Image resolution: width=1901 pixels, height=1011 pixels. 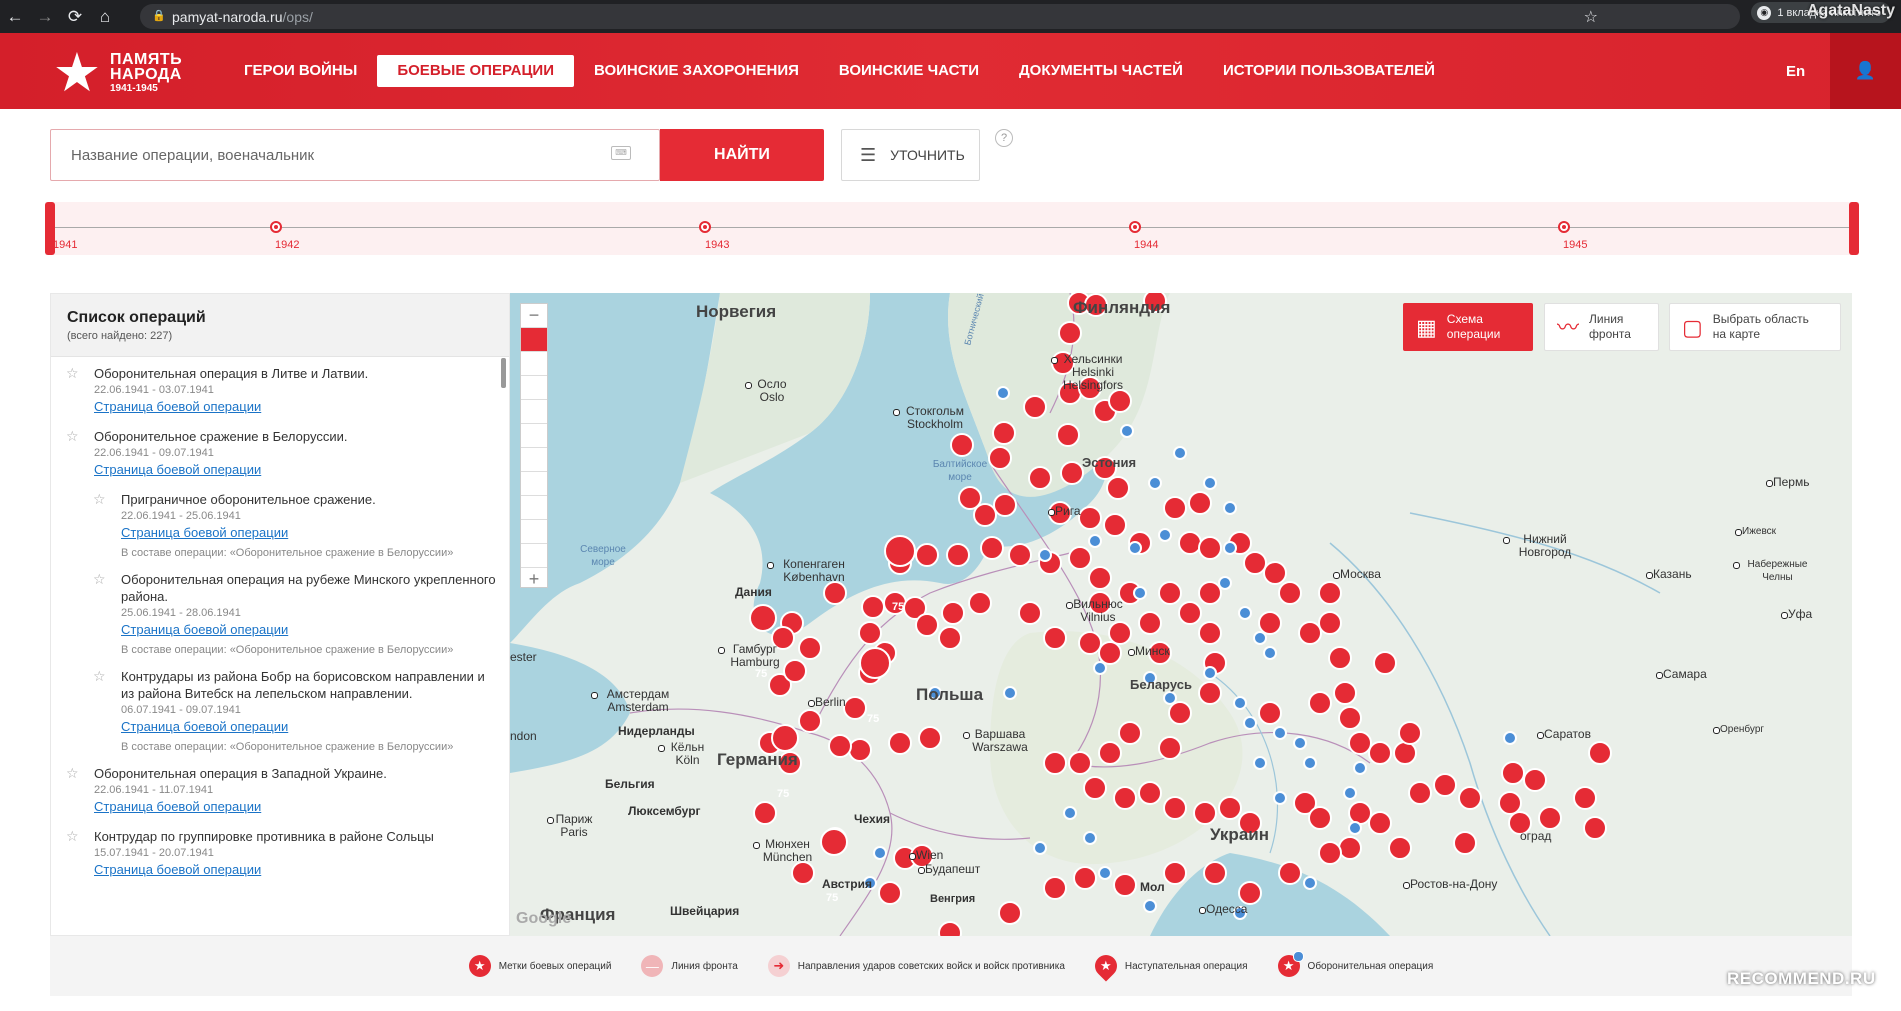 What do you see at coordinates (287, 245) in the screenshot?
I see `timeline-label: 1942` at bounding box center [287, 245].